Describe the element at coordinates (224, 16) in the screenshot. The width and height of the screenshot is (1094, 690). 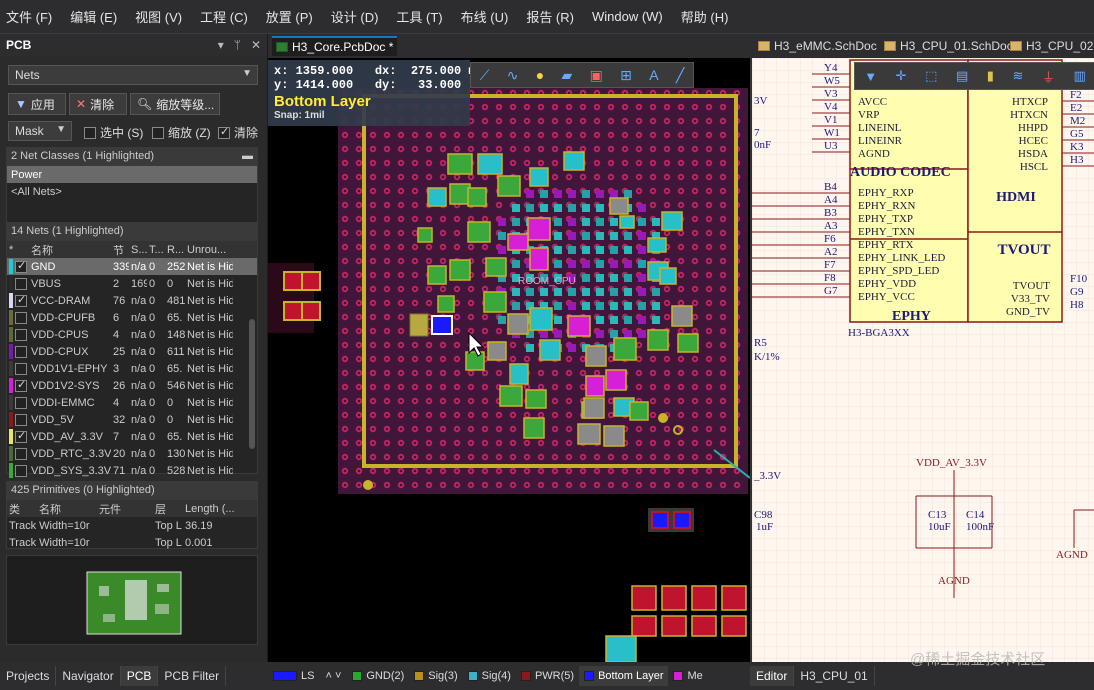
I see `menu-item: 工程 (C)` at that location.